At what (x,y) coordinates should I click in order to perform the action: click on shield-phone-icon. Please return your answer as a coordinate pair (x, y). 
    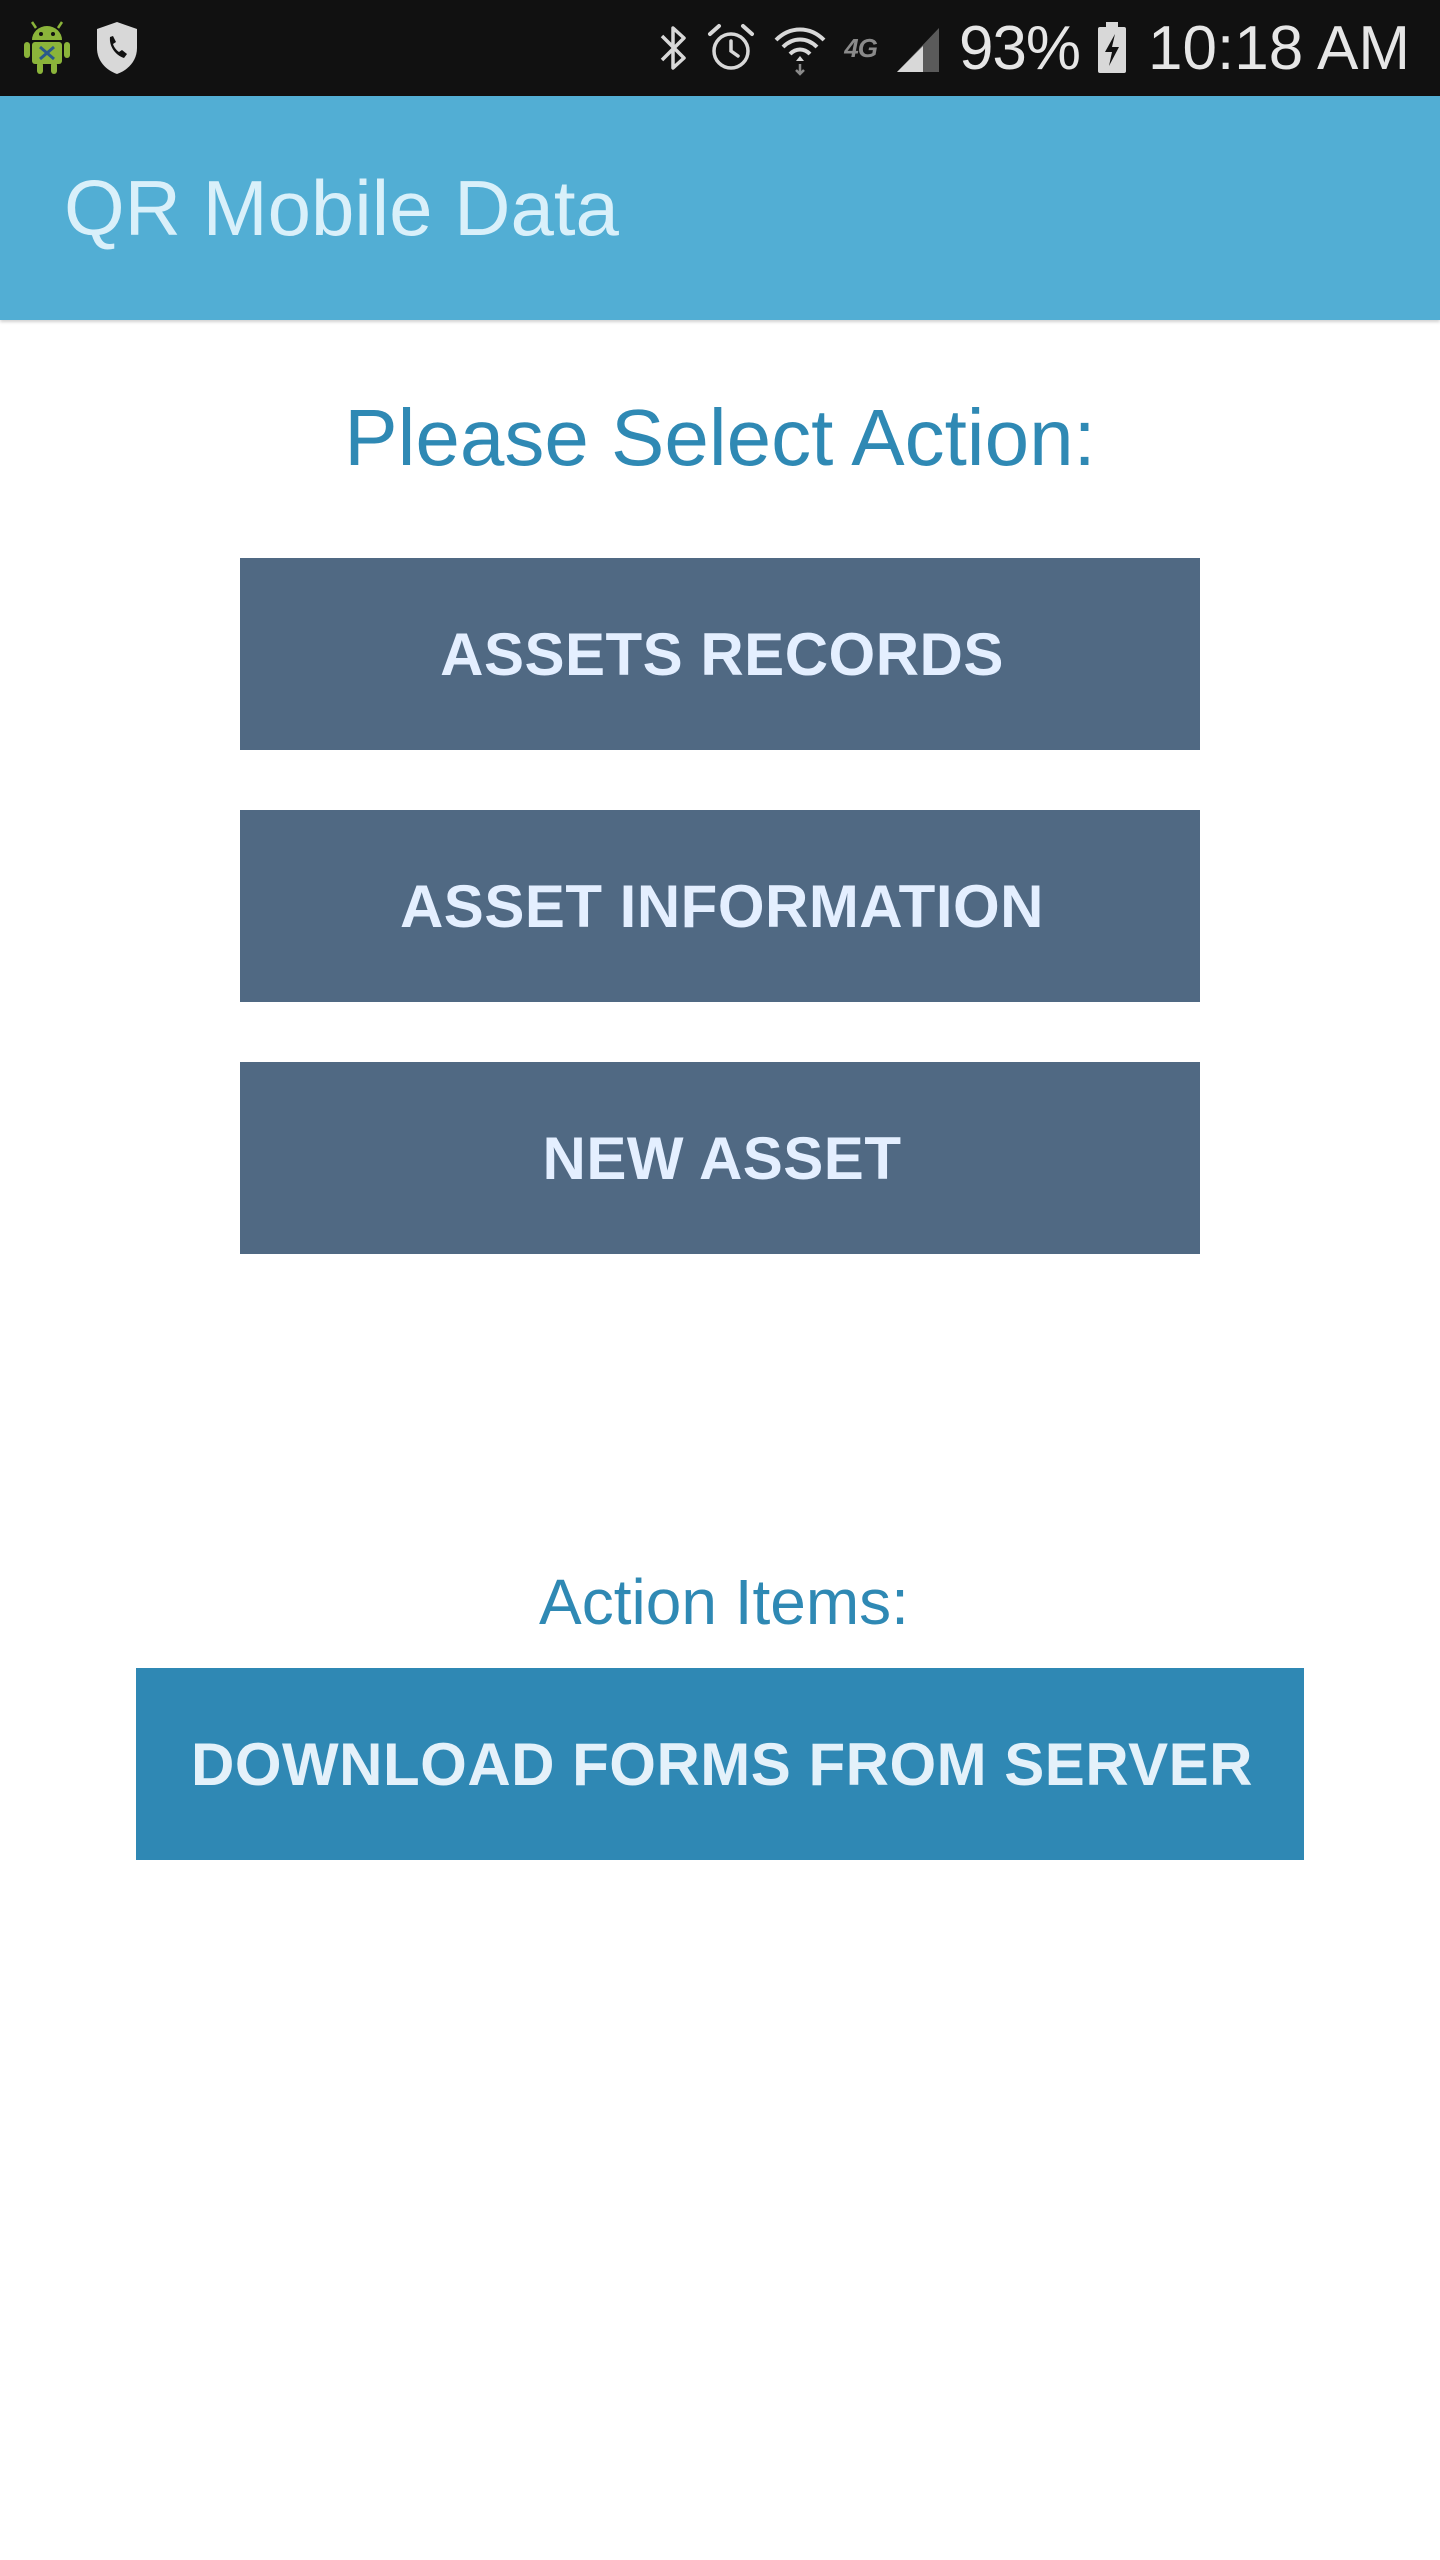
    Looking at the image, I should click on (117, 48).